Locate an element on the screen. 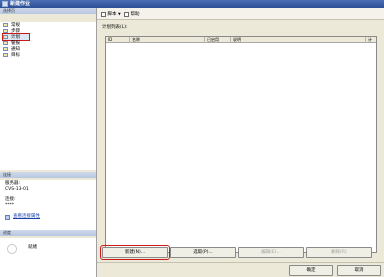 The height and width of the screenshot is (277, 384). page-item-targets: 目标 is located at coordinates (23, 55).